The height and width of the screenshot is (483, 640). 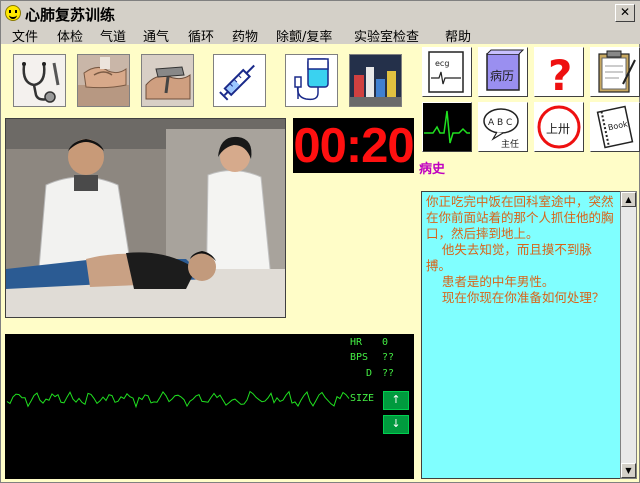 I want to click on elapsed-timer: 00:20, so click(x=354, y=145).